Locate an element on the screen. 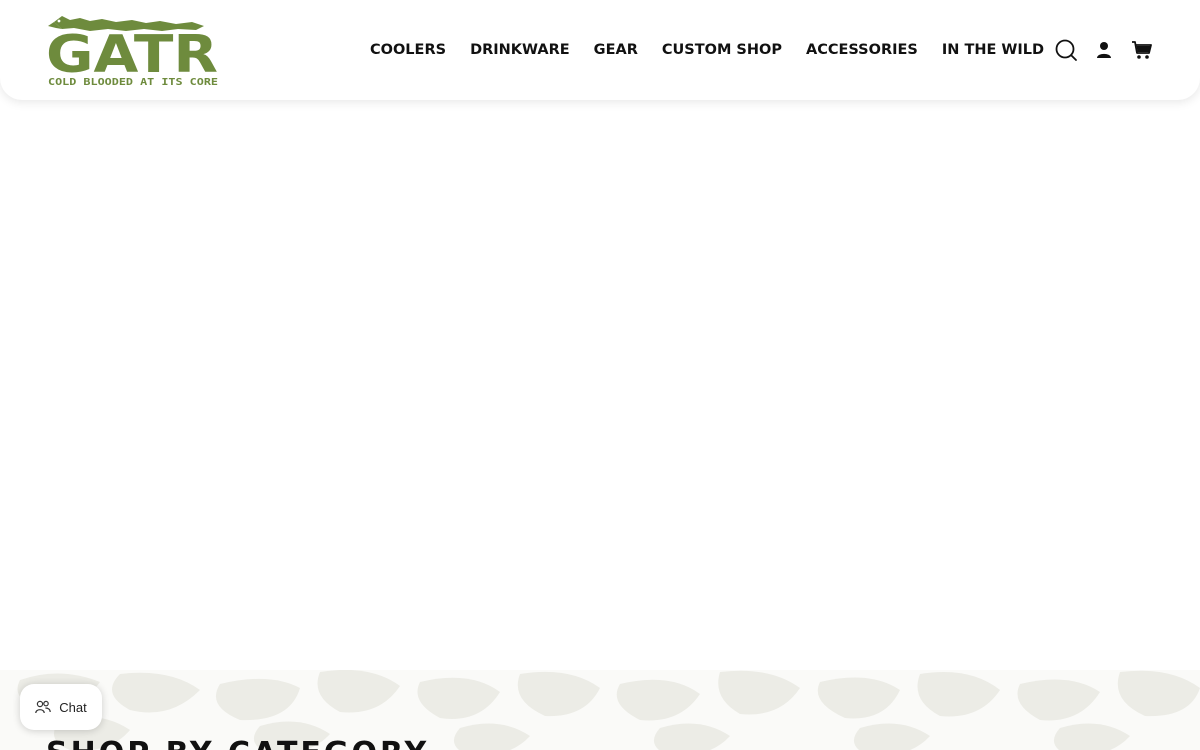 The width and height of the screenshot is (1200, 750). chat-button: Chat is located at coordinates (61, 707).